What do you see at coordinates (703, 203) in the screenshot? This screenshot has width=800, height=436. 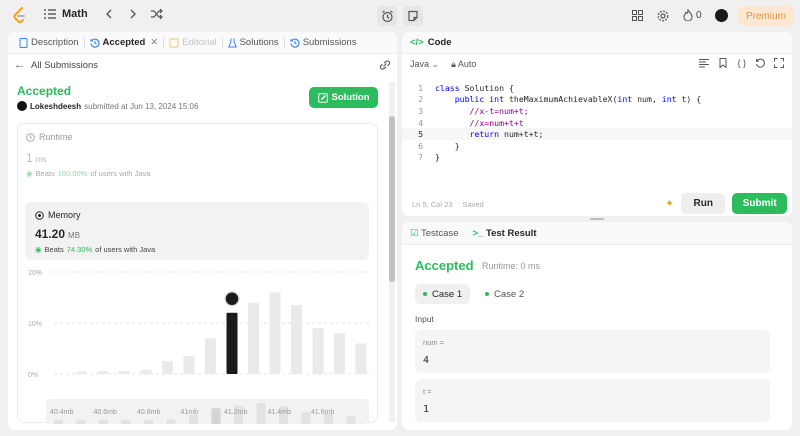 I see `run-button: Run` at bounding box center [703, 203].